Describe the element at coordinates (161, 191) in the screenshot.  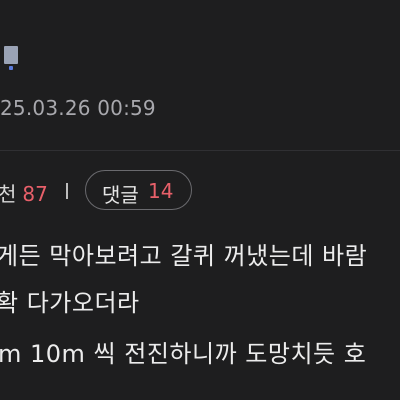
I see `comments-count: 14` at that location.